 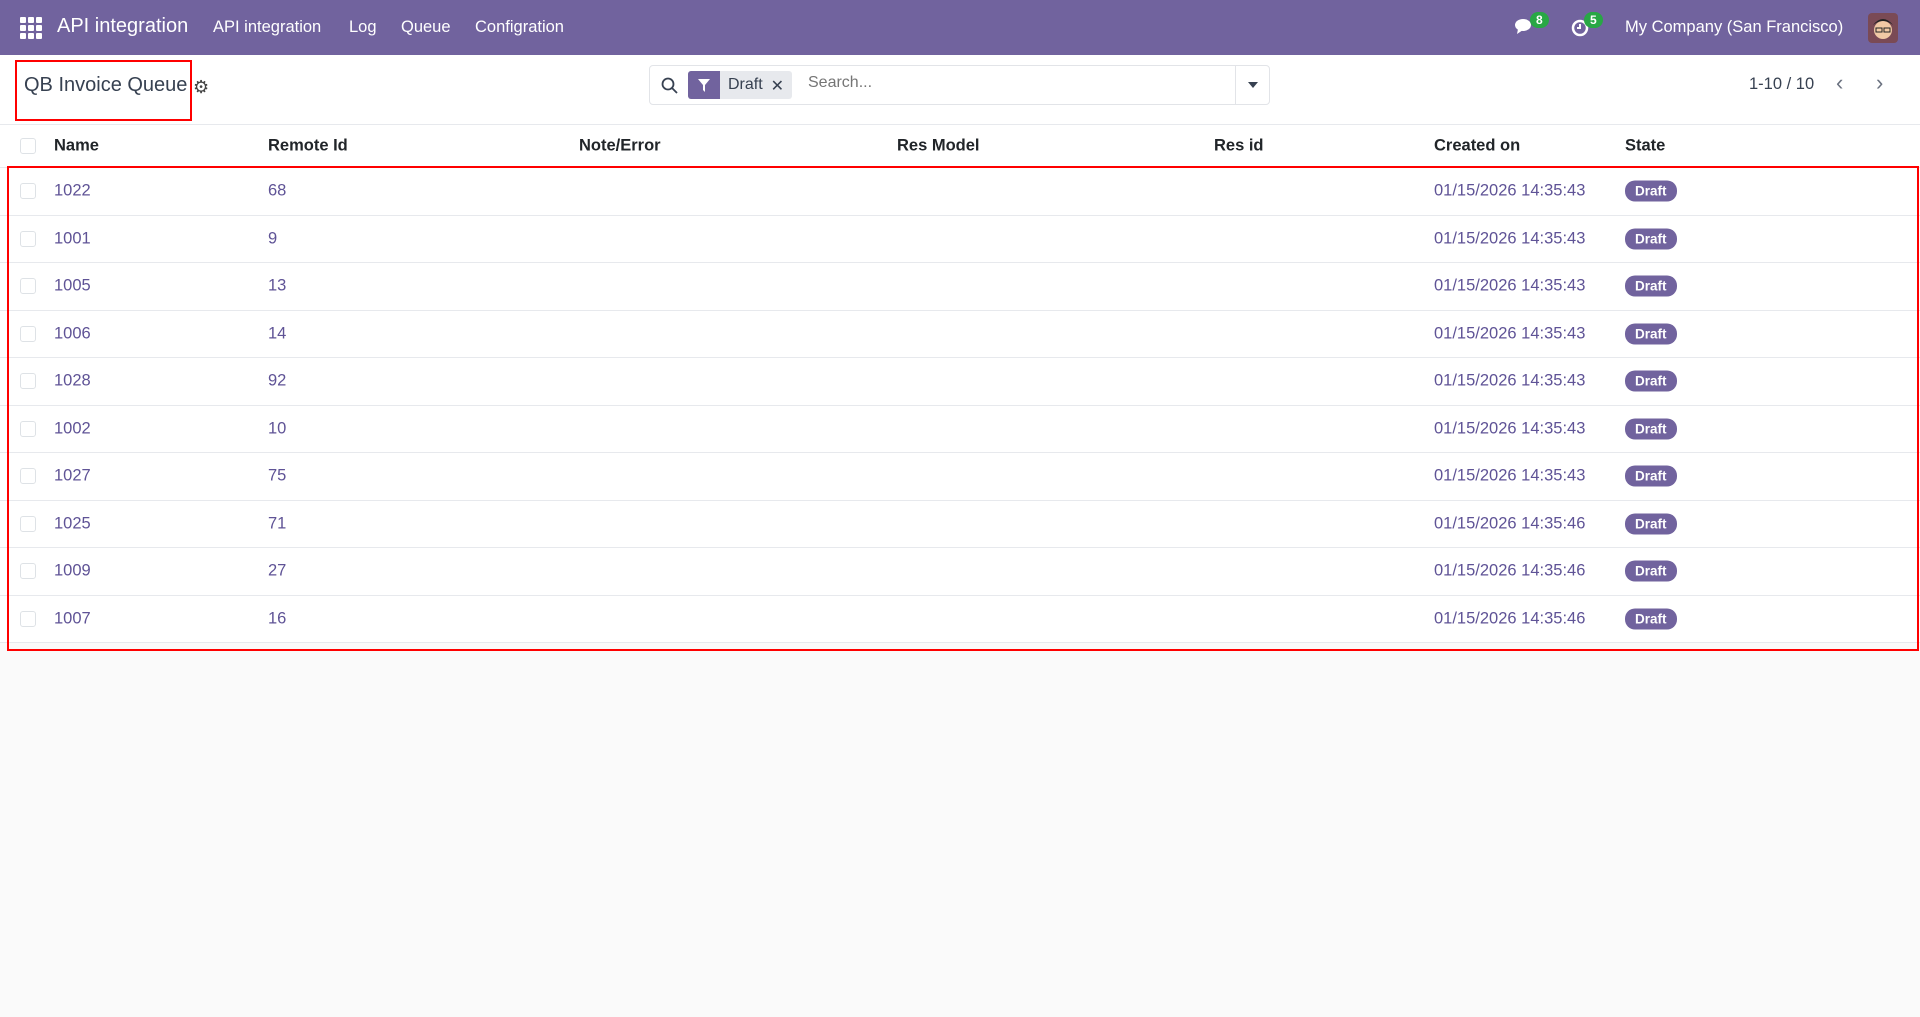 What do you see at coordinates (998, 83) in the screenshot?
I see `search-input` at bounding box center [998, 83].